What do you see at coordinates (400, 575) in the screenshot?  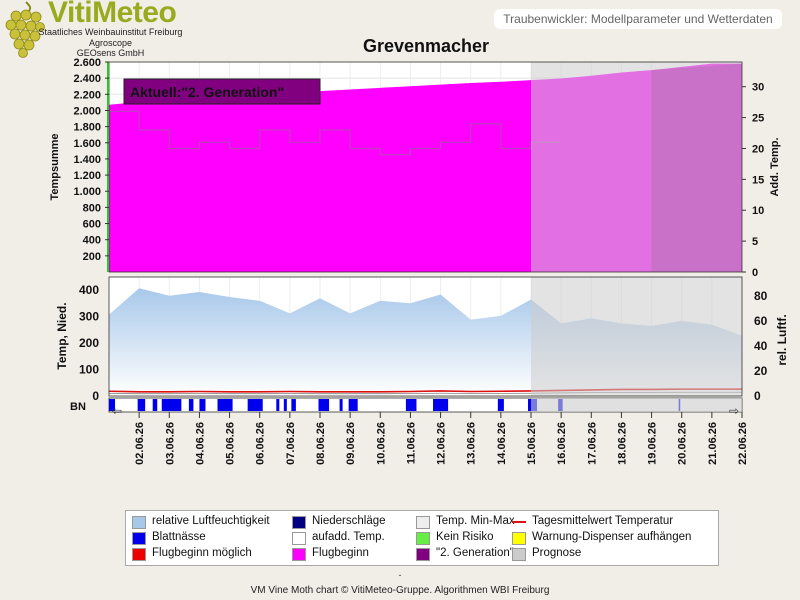 I see `footer-dash: -` at bounding box center [400, 575].